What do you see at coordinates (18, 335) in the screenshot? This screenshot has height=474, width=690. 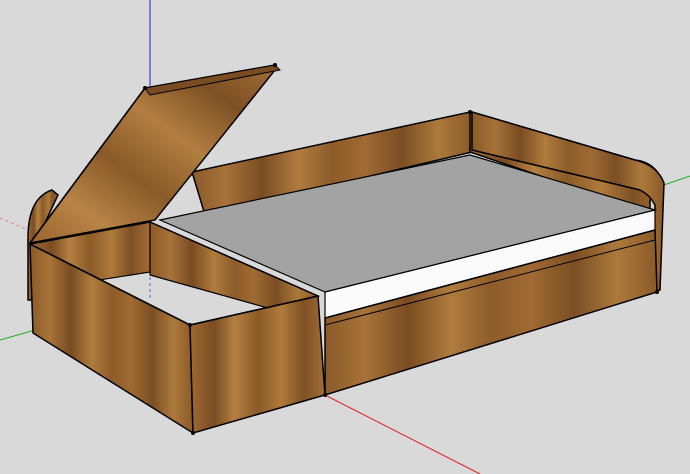 I see `axis-green` at bounding box center [18, 335].